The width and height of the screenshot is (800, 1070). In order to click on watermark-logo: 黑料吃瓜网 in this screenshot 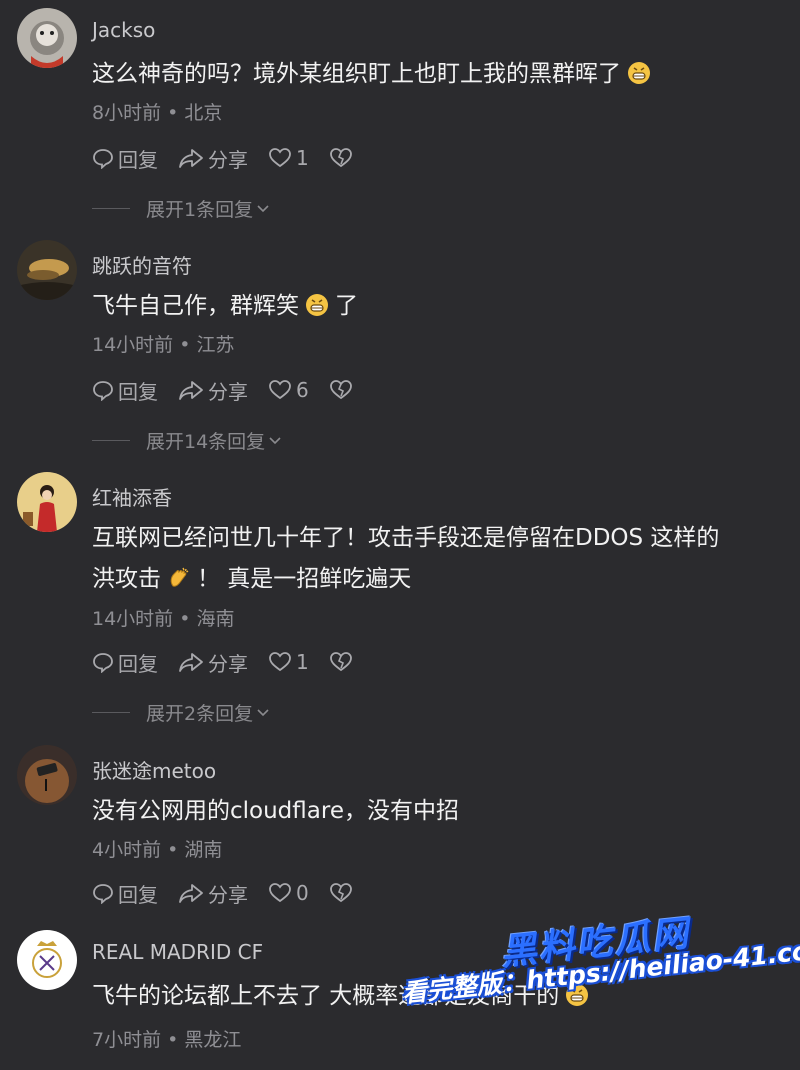, I will do `click(595, 943)`.